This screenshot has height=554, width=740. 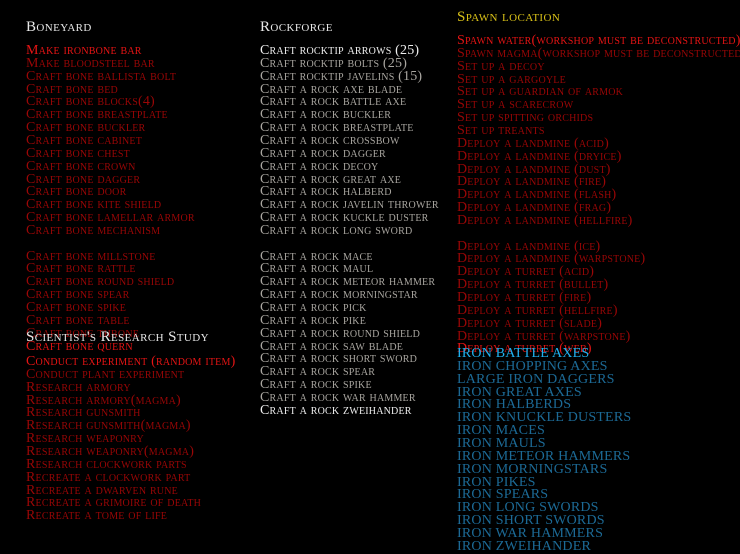 What do you see at coordinates (336, 410) in the screenshot?
I see `job-item: Craft a rock zweihander` at bounding box center [336, 410].